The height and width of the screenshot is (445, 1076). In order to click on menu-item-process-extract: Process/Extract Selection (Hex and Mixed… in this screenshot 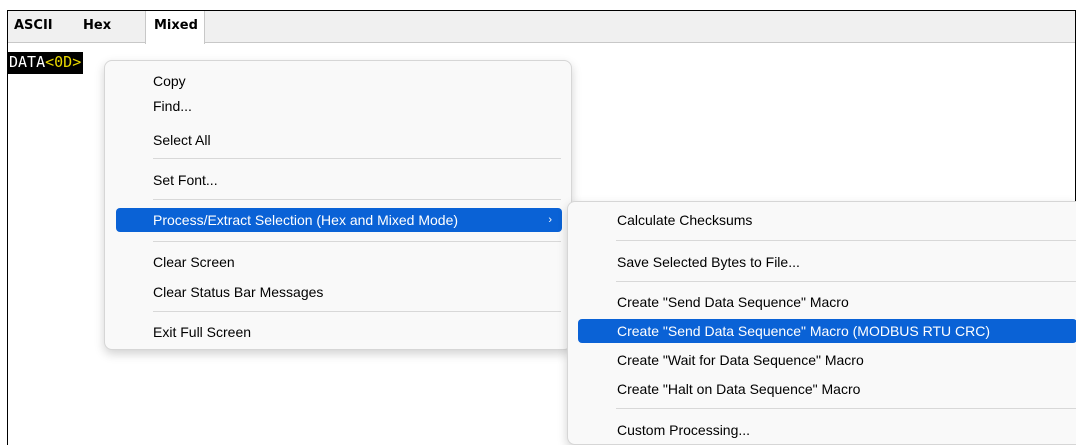, I will do `click(339, 220)`.